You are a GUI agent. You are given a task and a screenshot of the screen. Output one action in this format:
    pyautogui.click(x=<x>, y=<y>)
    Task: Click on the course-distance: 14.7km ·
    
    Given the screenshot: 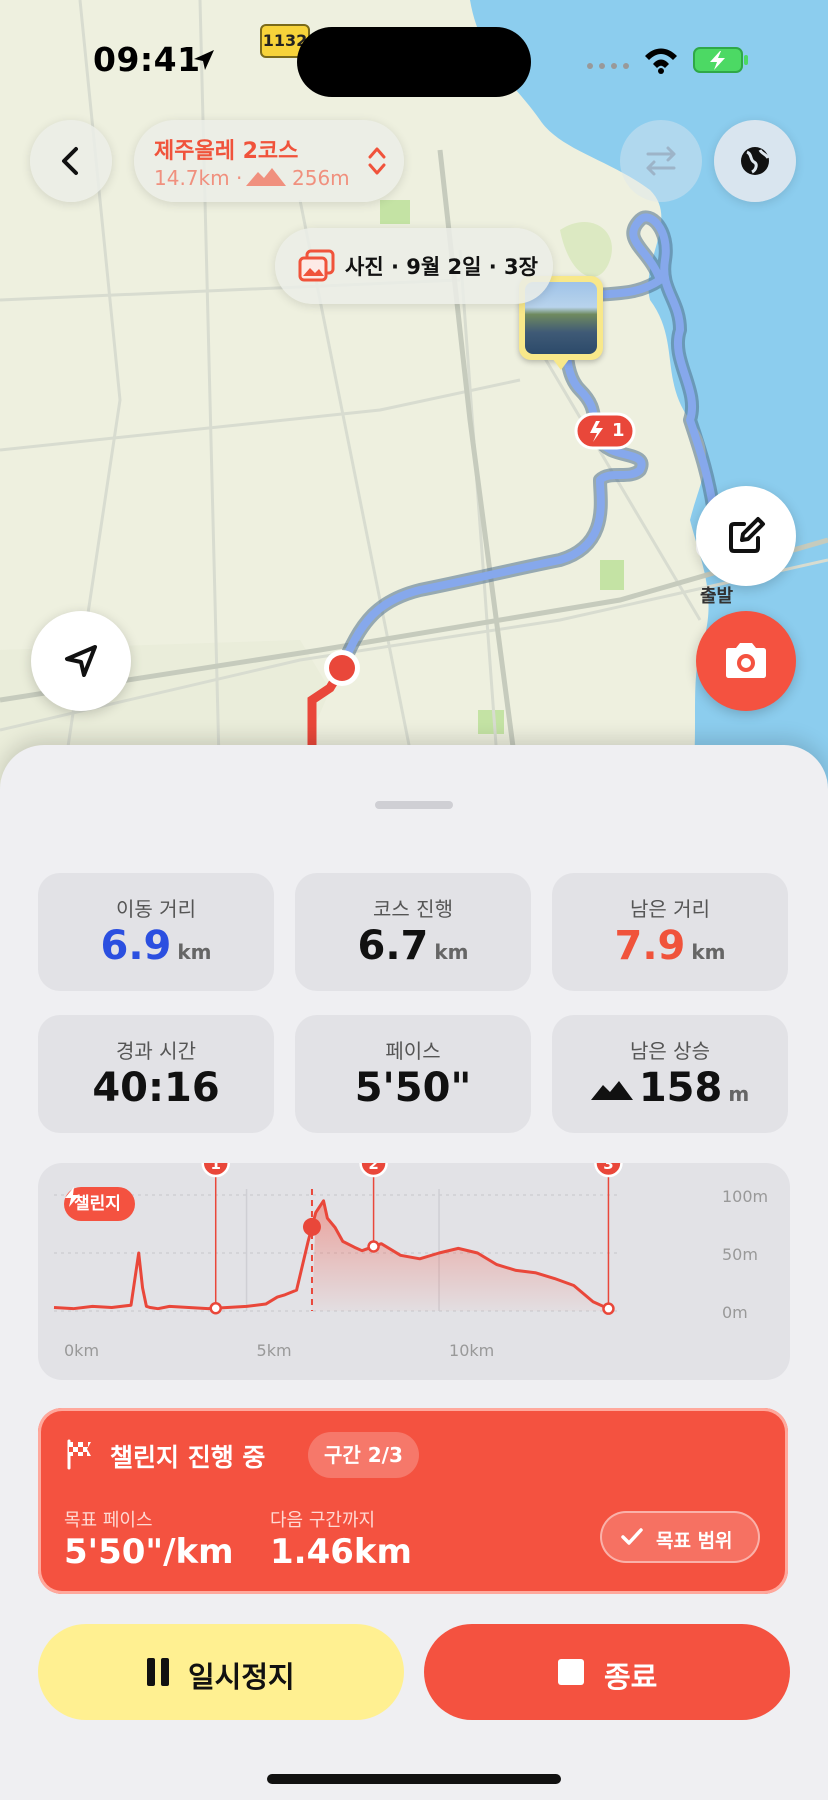 What is the action you would take?
    pyautogui.click(x=198, y=178)
    